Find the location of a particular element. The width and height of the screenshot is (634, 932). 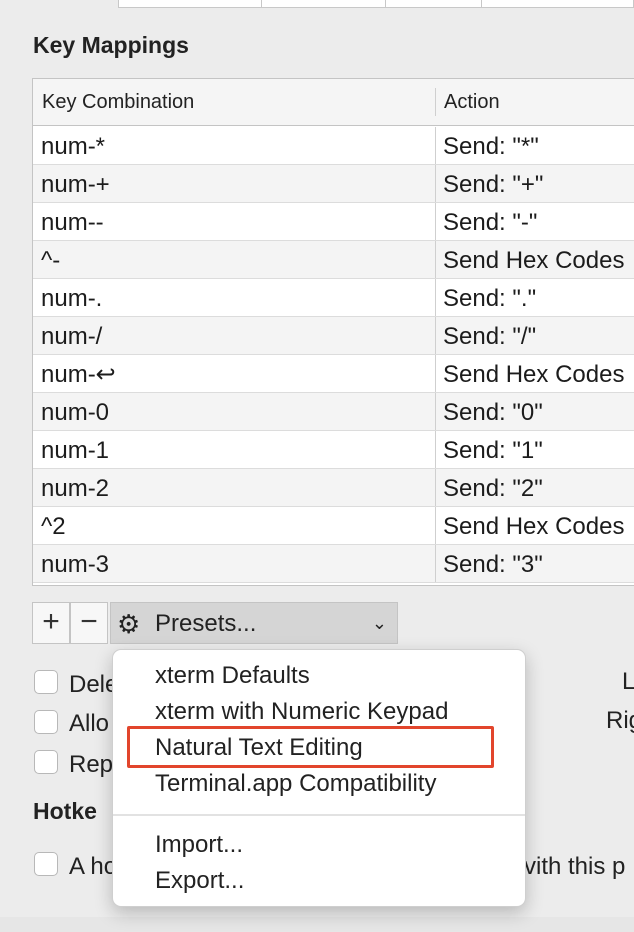

action-cell: Send: "-" is located at coordinates (490, 222).